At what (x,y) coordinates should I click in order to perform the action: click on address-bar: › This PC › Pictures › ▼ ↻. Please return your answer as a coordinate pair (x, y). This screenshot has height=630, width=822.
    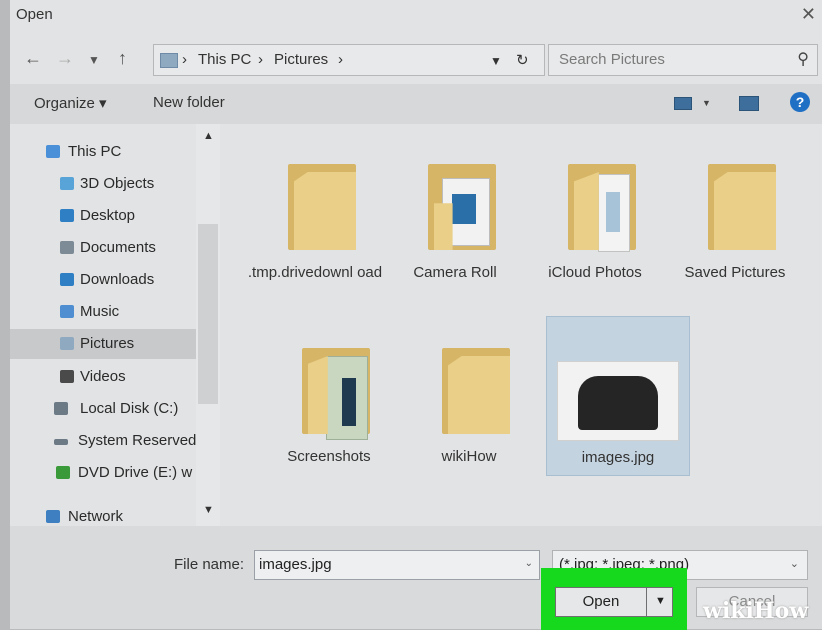
    Looking at the image, I should click on (349, 60).